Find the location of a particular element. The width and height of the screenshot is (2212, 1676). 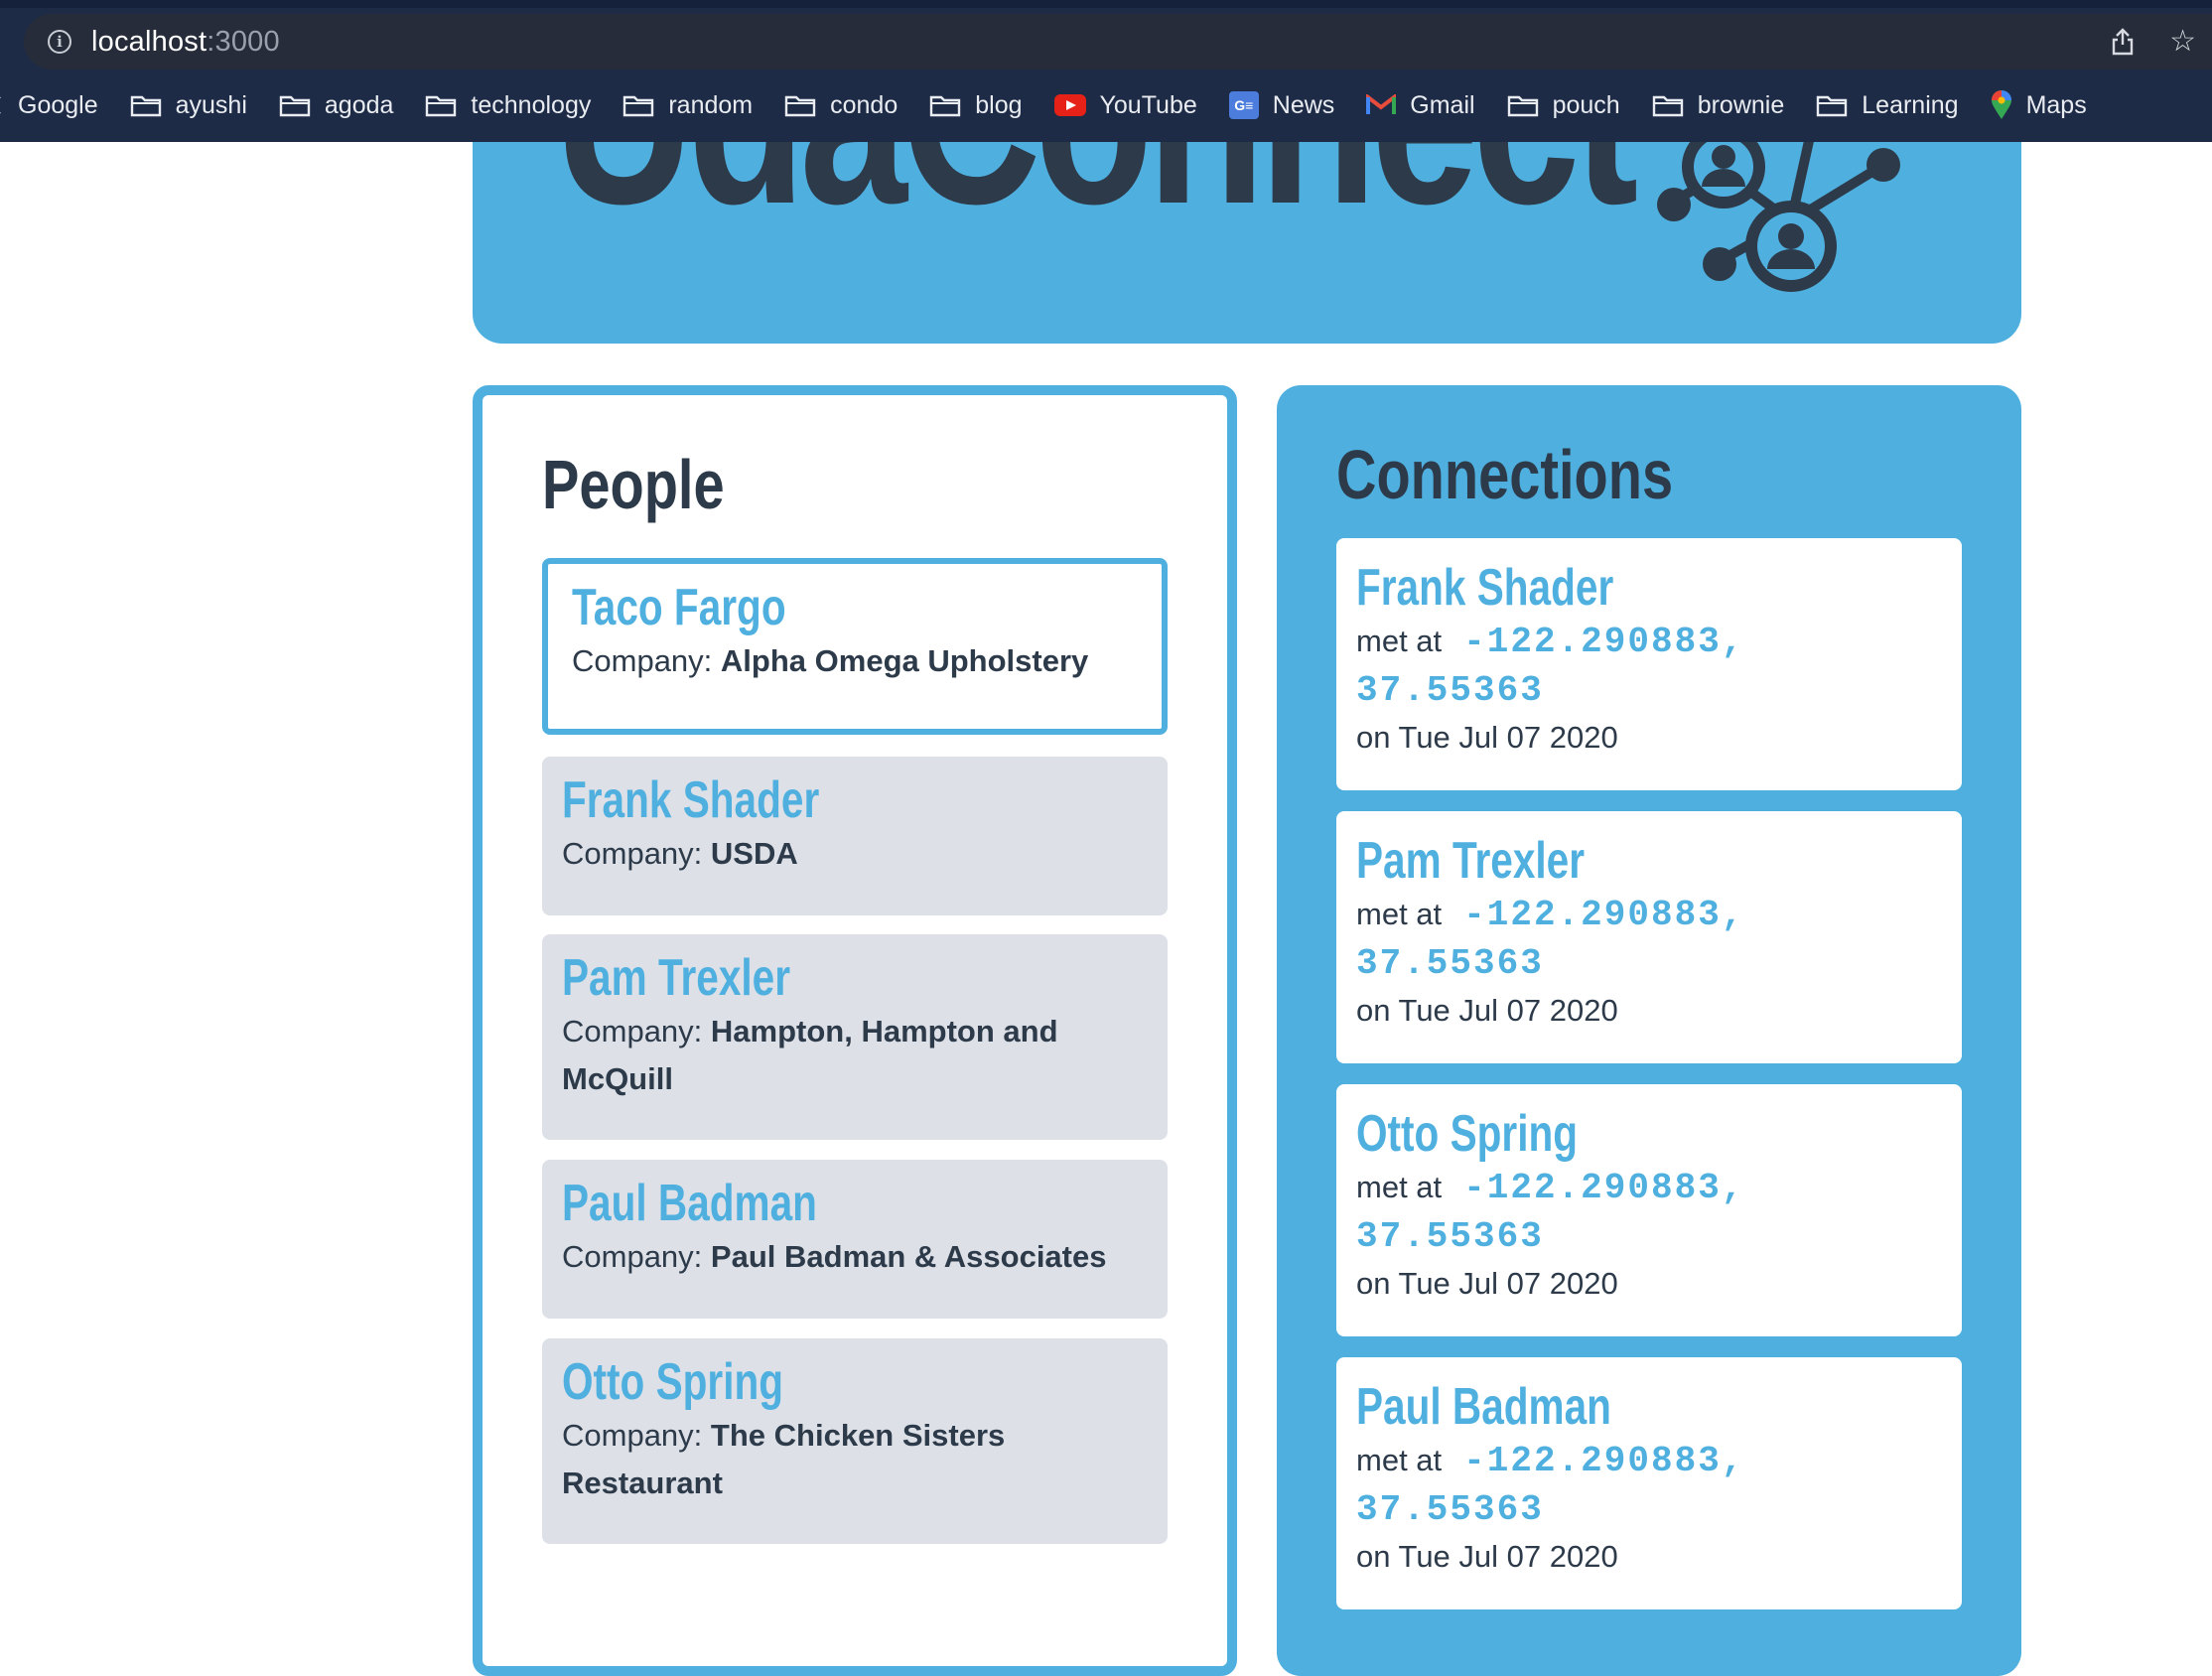

bookmark-agoda: agoda is located at coordinates (336, 105).